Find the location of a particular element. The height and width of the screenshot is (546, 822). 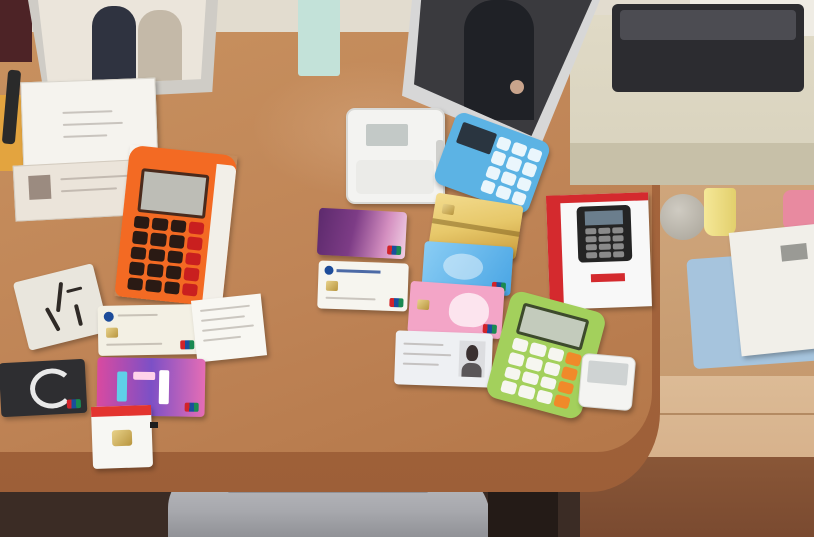

bank-card-white-left is located at coordinates (149, 330).